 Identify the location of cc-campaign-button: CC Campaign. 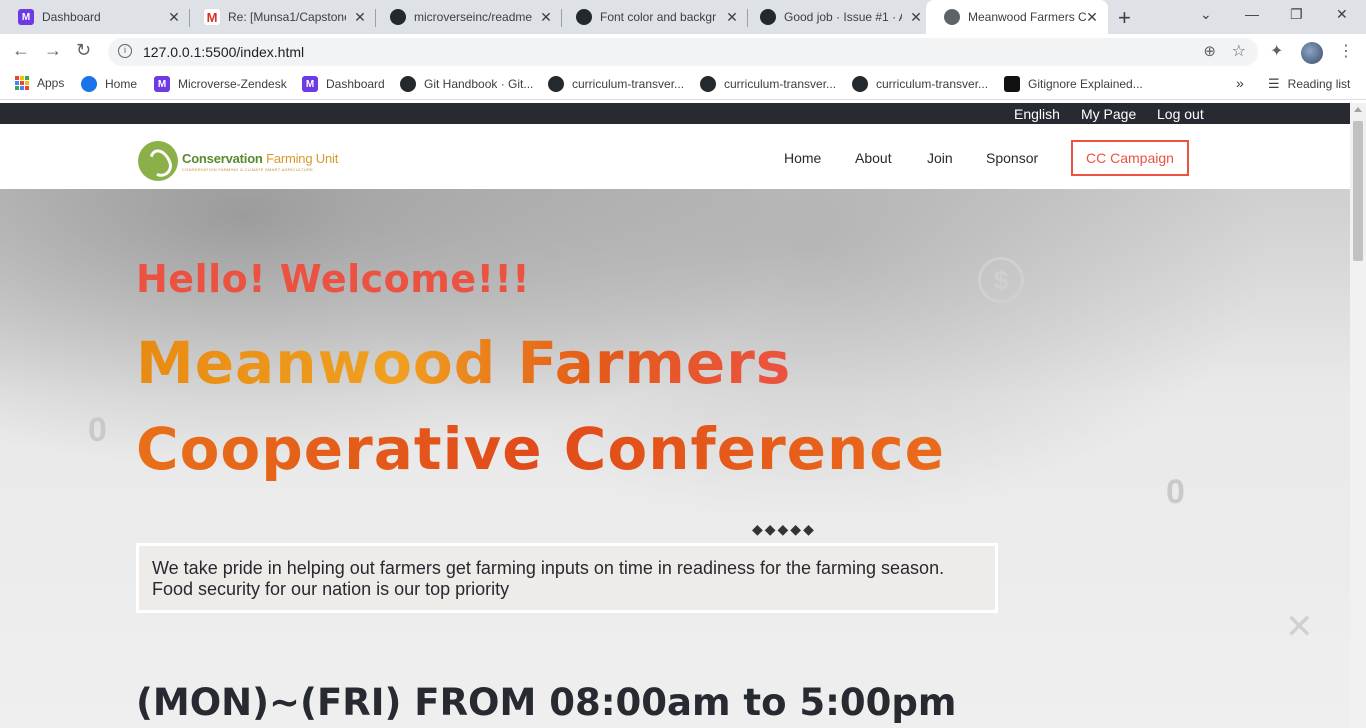
(1130, 158).